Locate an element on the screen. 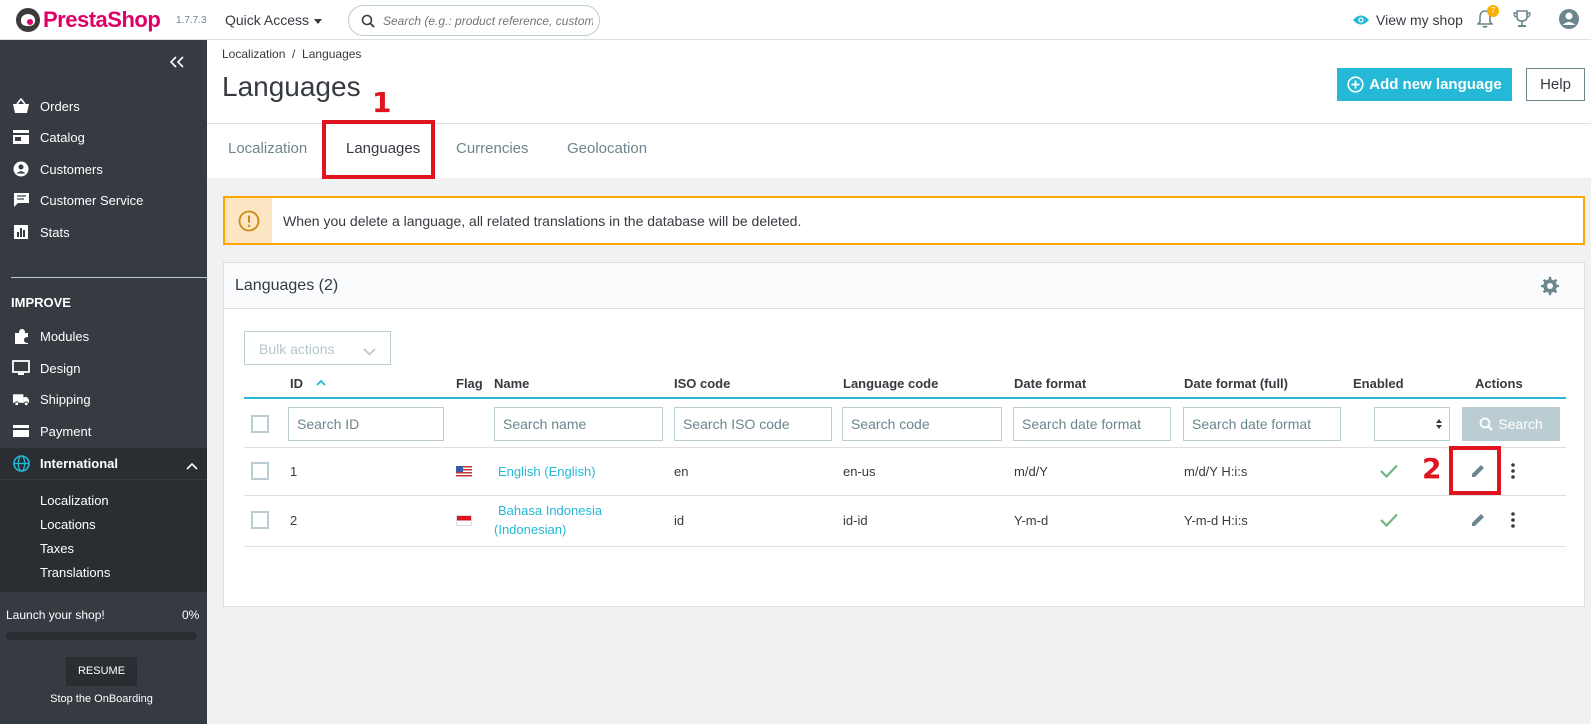 This screenshot has height=724, width=1591. edit-pencil-icon is located at coordinates (1478, 520).